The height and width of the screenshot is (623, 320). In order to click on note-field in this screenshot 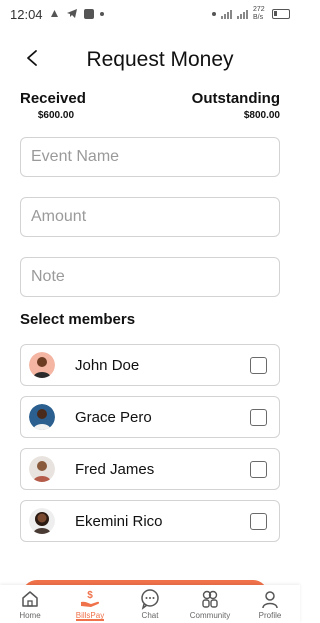, I will do `click(150, 277)`.